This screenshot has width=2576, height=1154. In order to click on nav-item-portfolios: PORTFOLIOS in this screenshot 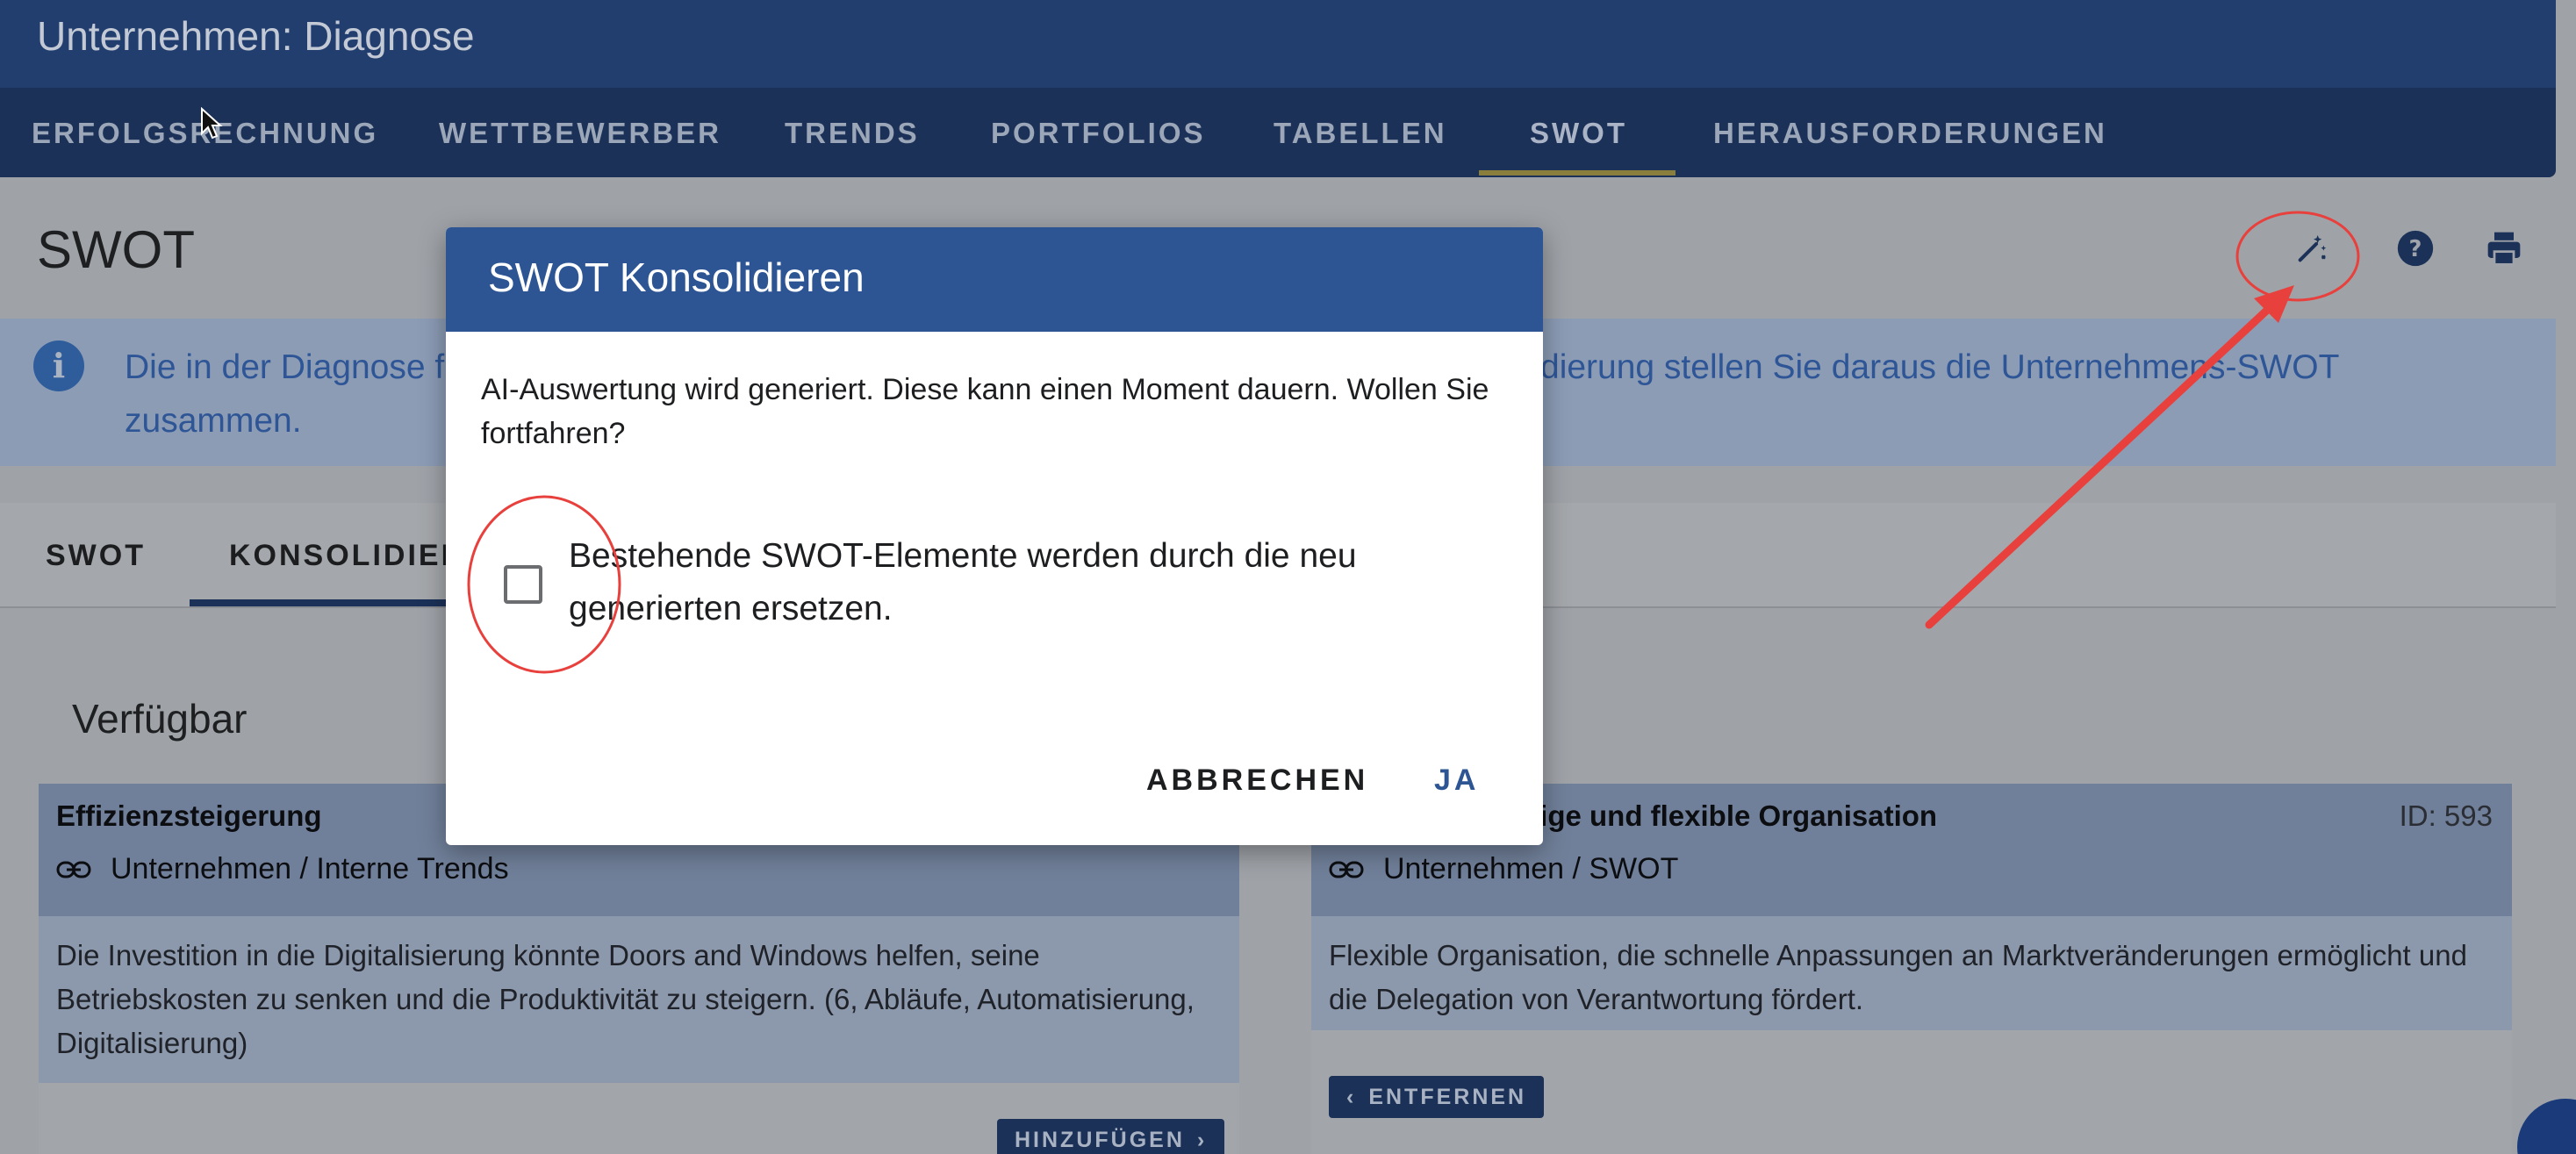, I will do `click(1098, 132)`.